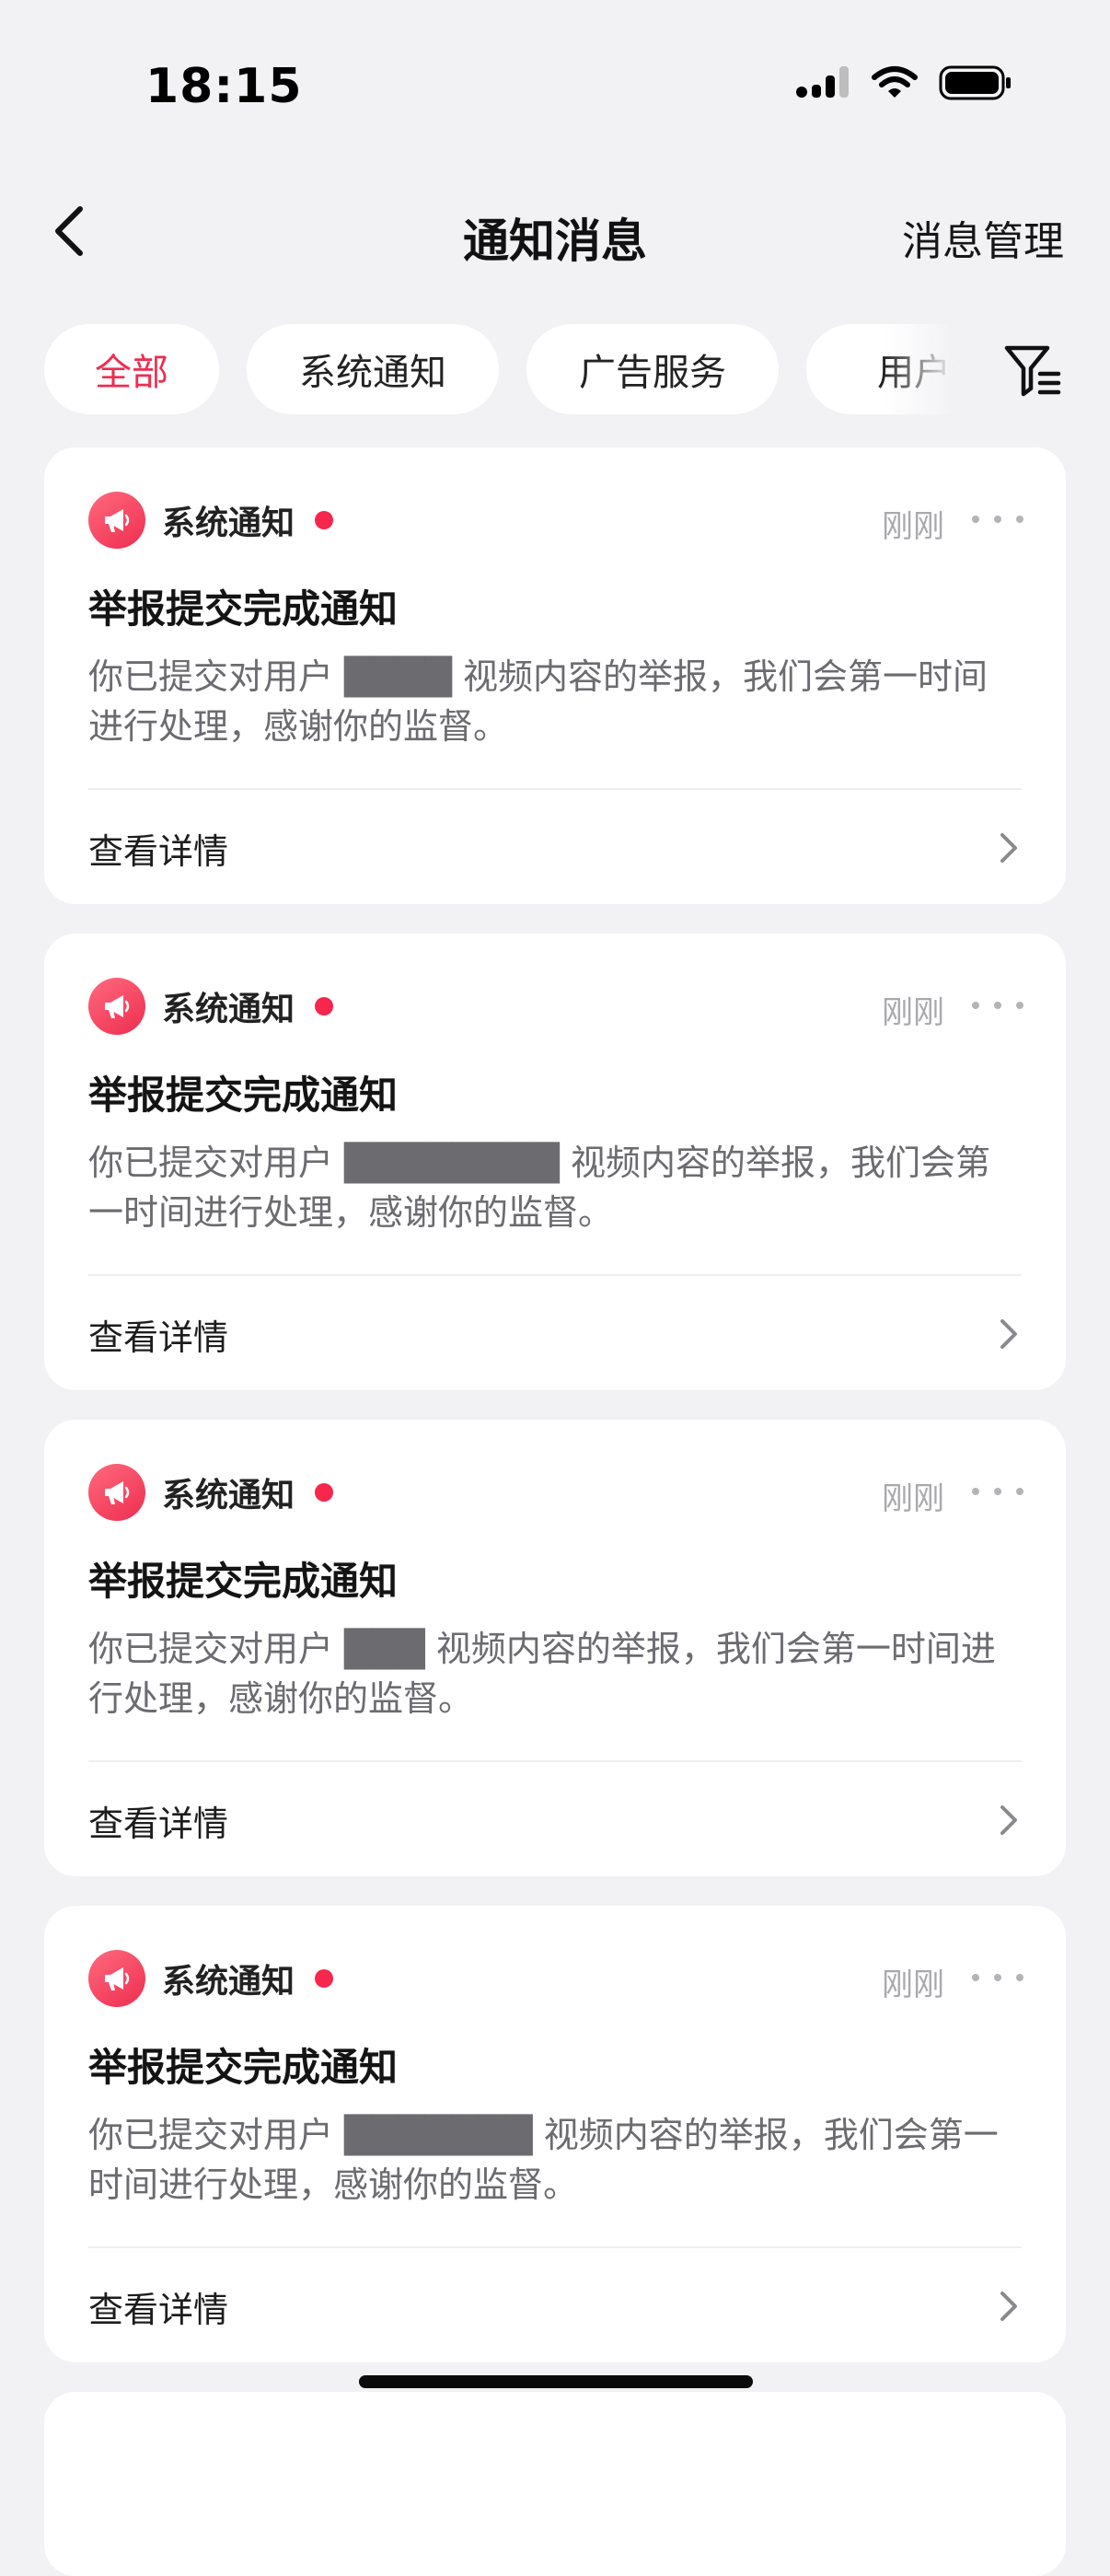 The image size is (1110, 2576). I want to click on filter-button, so click(1032, 370).